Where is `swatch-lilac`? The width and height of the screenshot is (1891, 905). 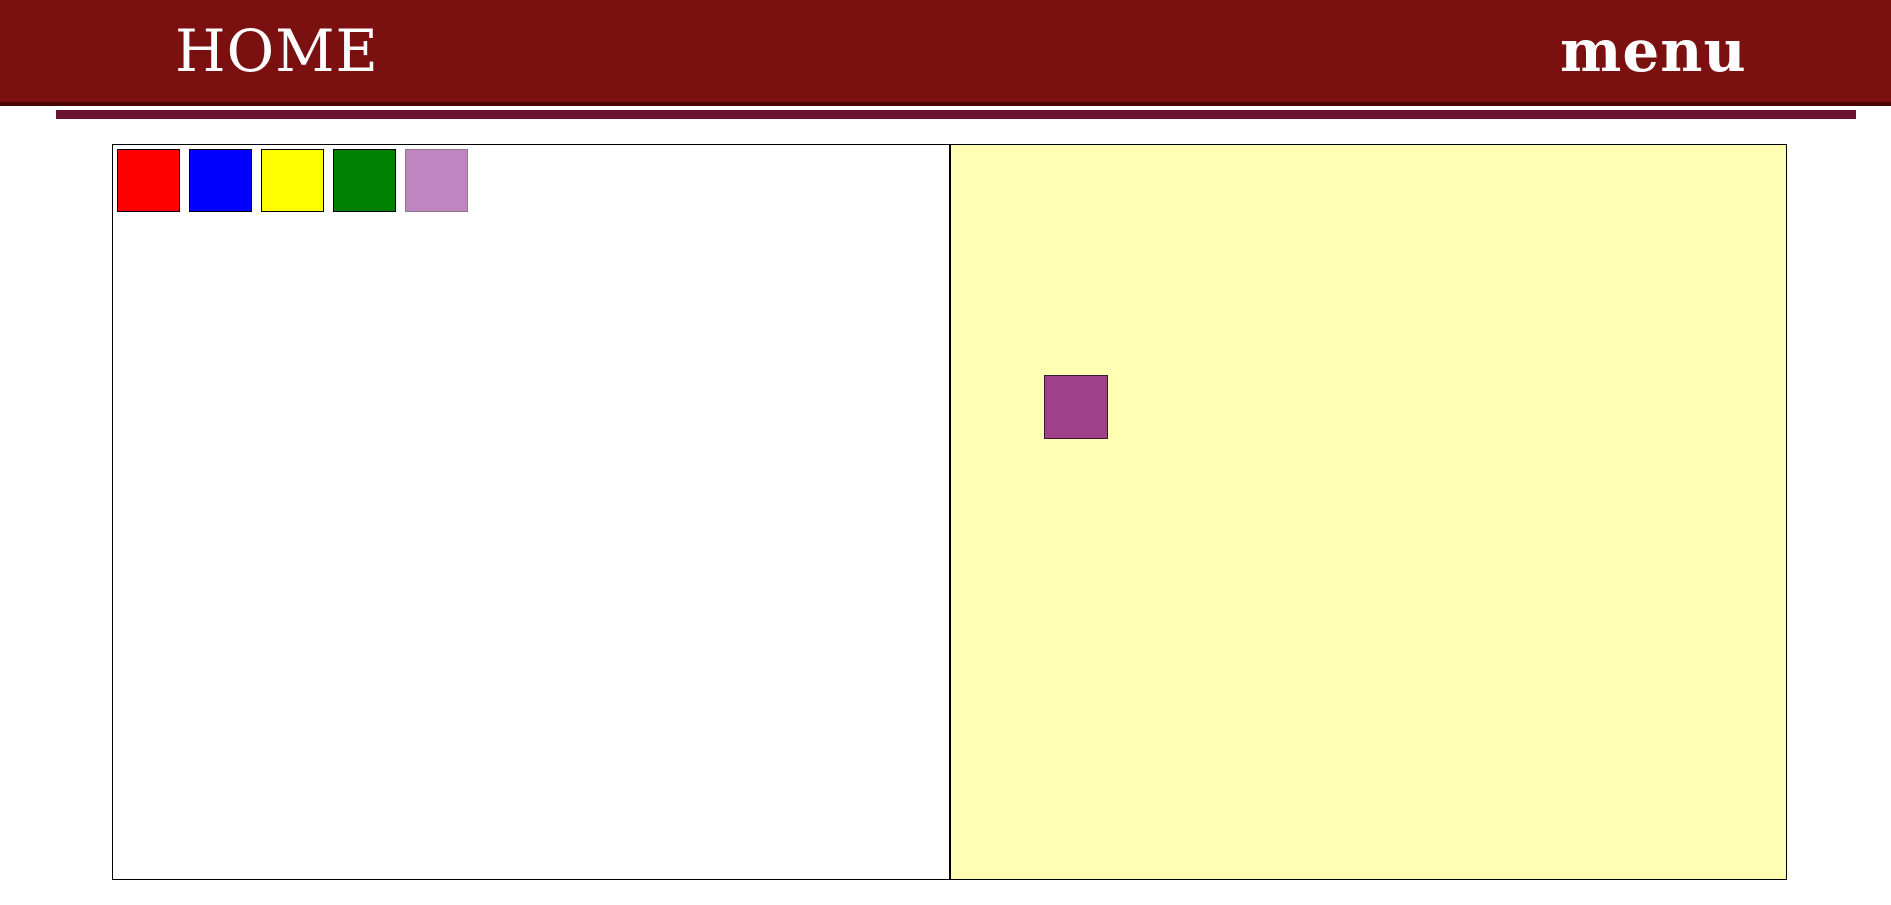 swatch-lilac is located at coordinates (436, 180).